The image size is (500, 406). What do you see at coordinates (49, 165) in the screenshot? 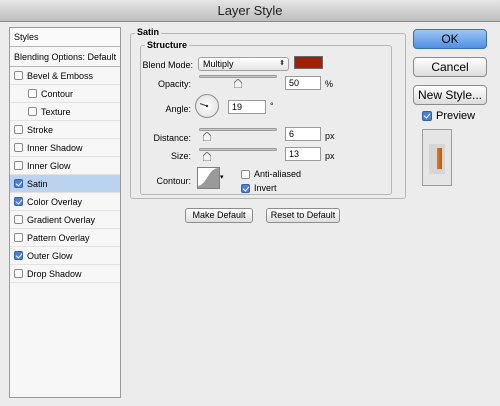
I see `style-item-label: Inner Glow` at bounding box center [49, 165].